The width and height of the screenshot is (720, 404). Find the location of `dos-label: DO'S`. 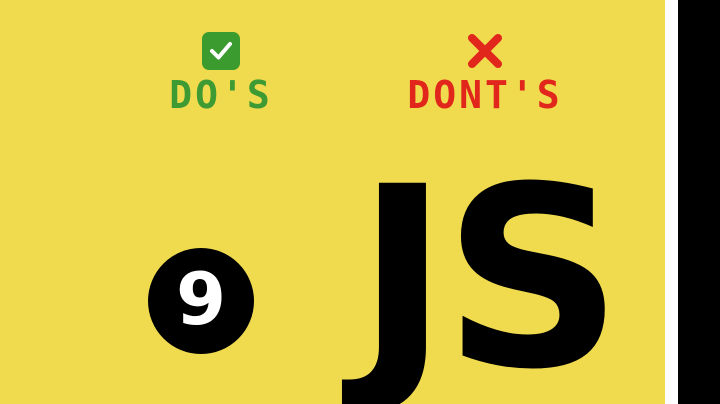

dos-label: DO'S is located at coordinates (221, 95).